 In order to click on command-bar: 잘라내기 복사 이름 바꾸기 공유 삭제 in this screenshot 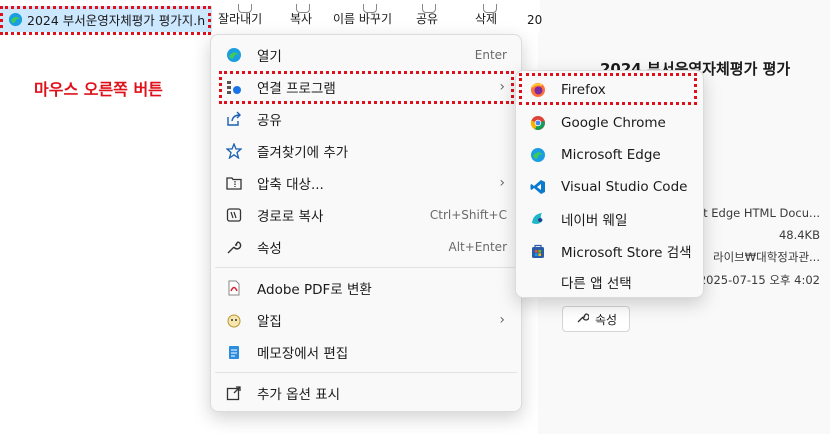, I will do `click(375, 16)`.